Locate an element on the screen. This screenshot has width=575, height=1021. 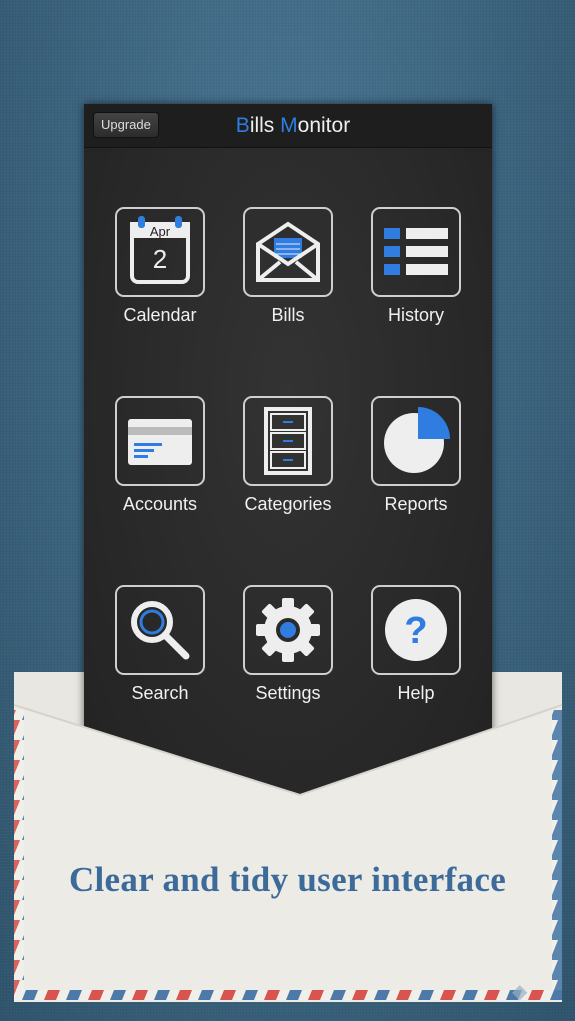
watermark-logo: ◆ is located at coordinates (520, 991).